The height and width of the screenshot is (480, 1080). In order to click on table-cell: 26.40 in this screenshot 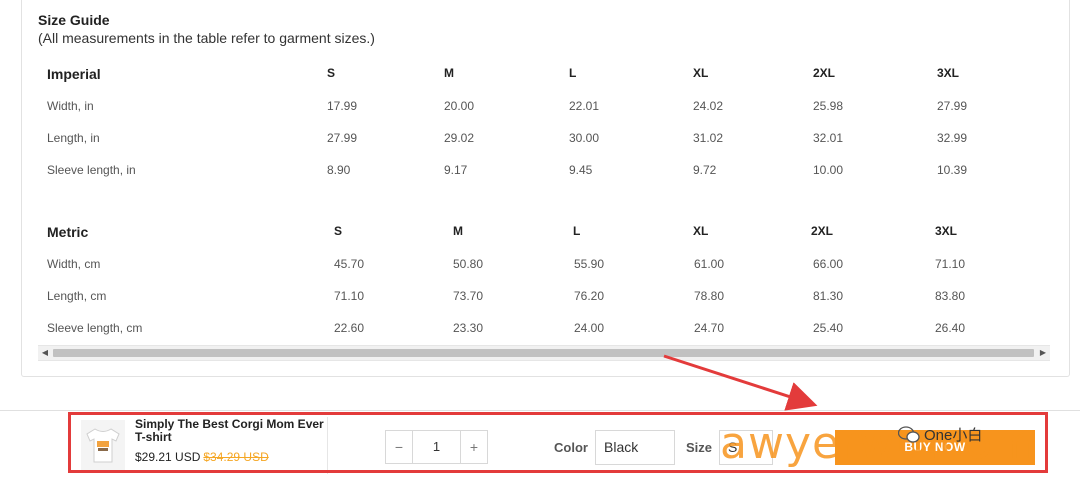, I will do `click(950, 328)`.